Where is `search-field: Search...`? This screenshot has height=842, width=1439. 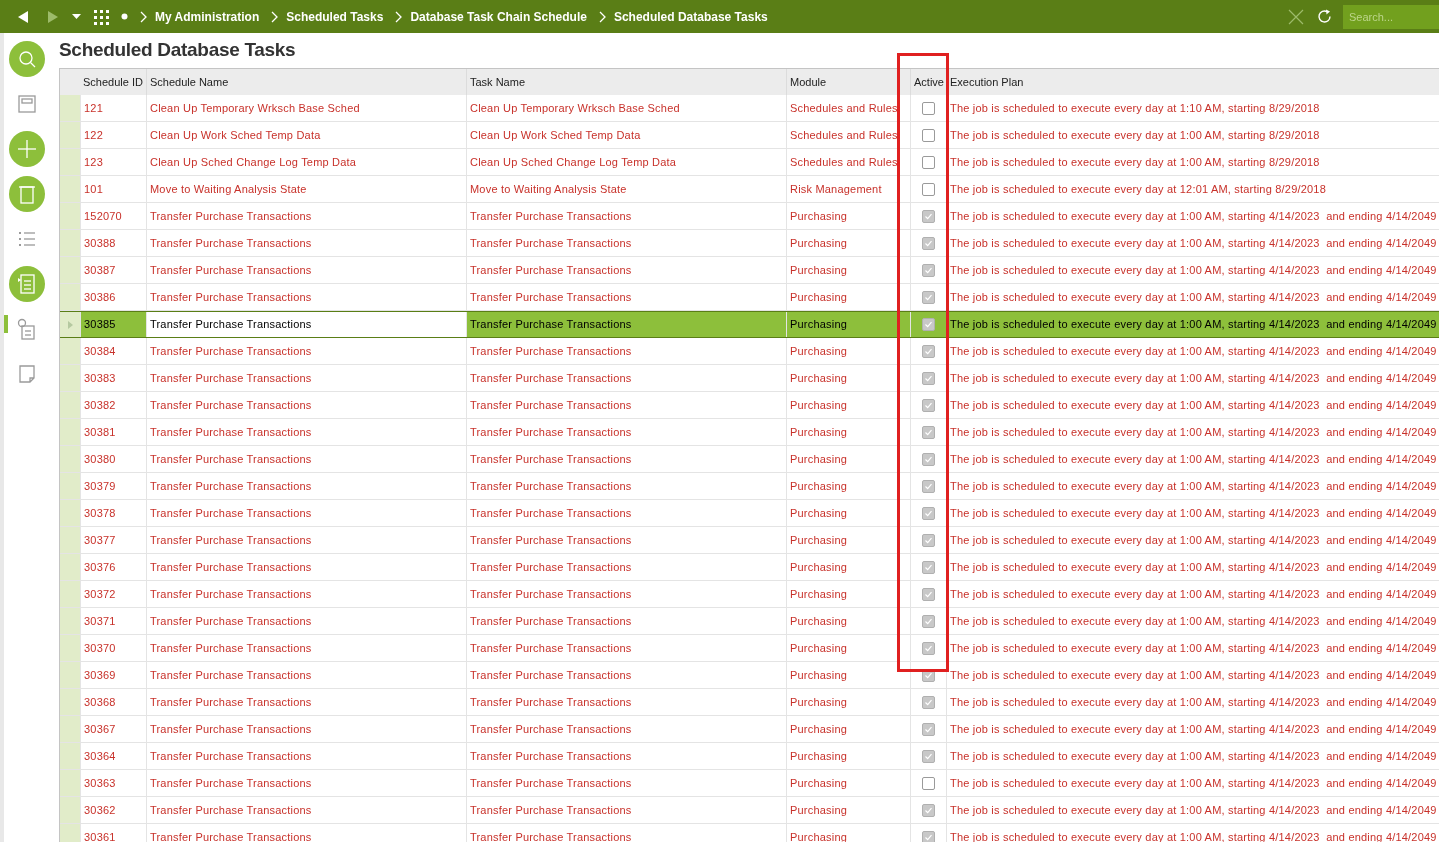
search-field: Search... is located at coordinates (1391, 16).